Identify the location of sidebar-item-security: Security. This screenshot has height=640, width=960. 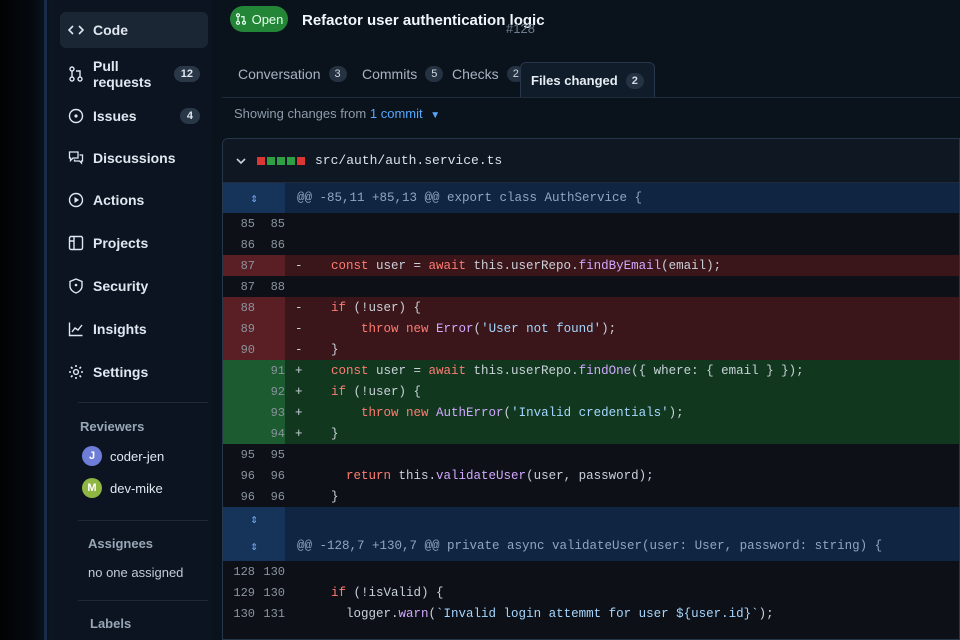
(134, 286).